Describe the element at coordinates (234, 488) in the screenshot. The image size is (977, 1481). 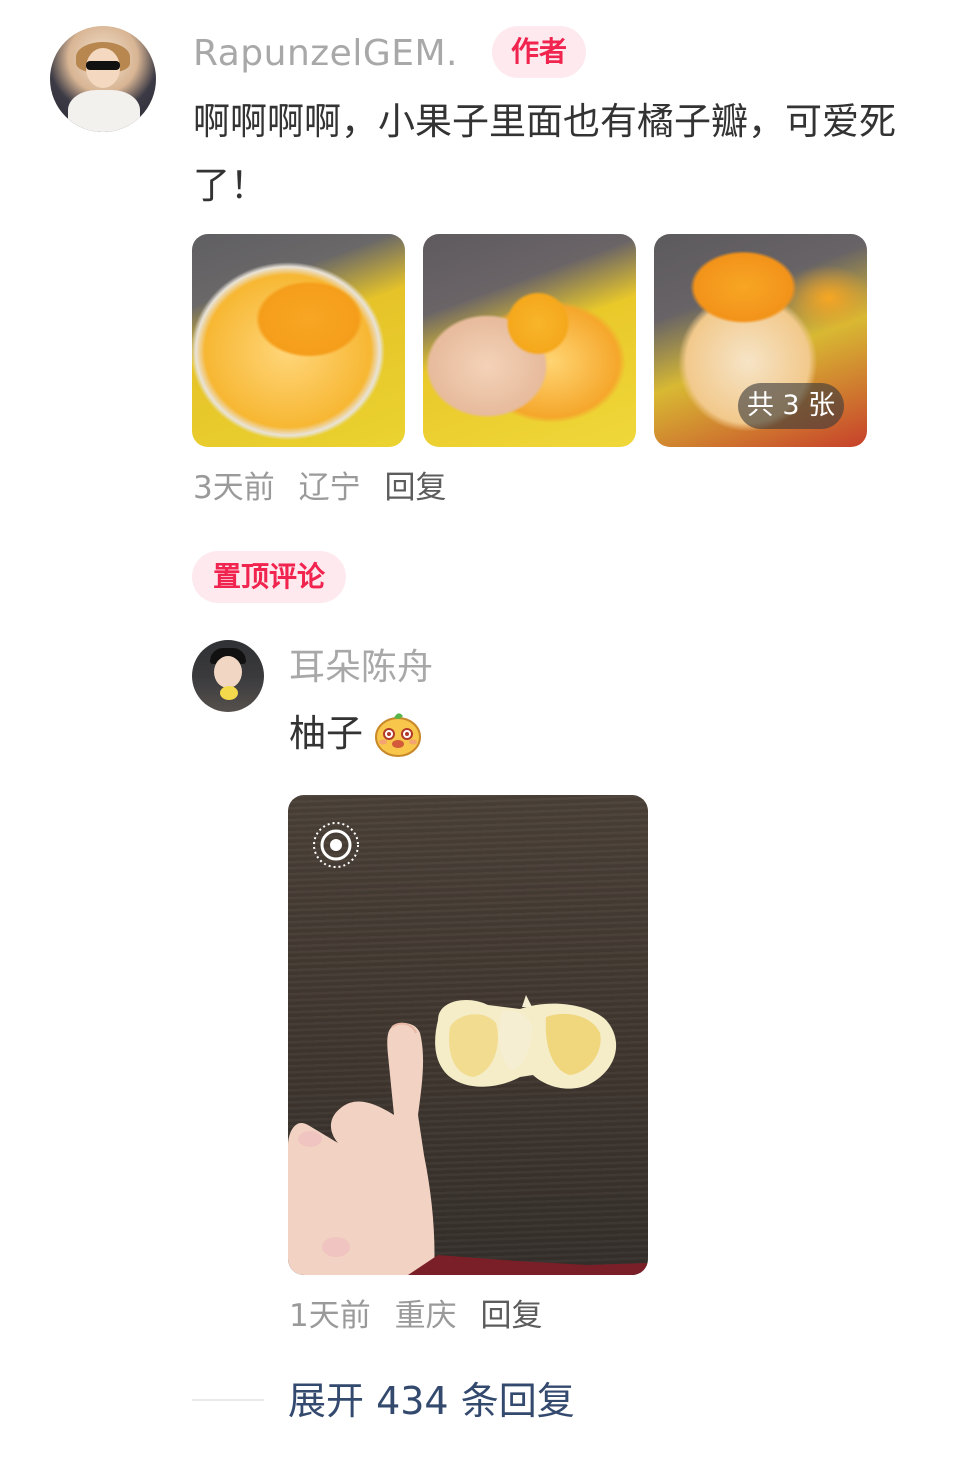
I see `comment-time: 3天前` at that location.